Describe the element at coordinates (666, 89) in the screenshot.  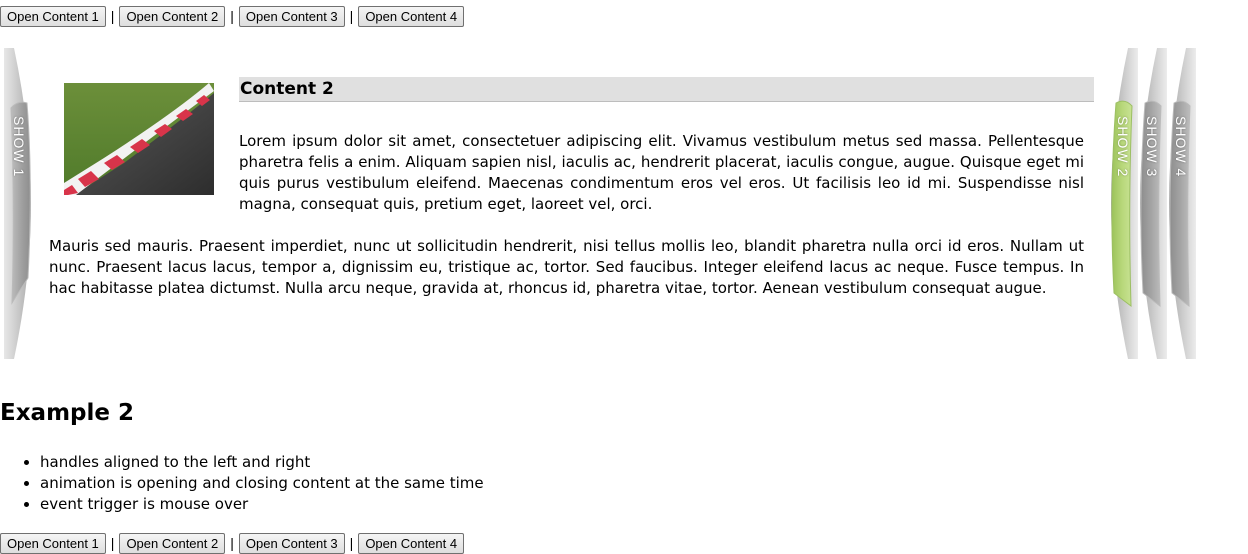
I see `content-title: Content 2` at that location.